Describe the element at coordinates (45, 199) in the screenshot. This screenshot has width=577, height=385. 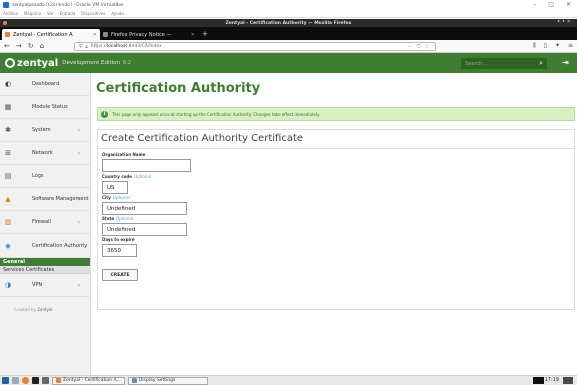
I see `sidebar-item-software-management: ▲ Software Management ‹` at that location.